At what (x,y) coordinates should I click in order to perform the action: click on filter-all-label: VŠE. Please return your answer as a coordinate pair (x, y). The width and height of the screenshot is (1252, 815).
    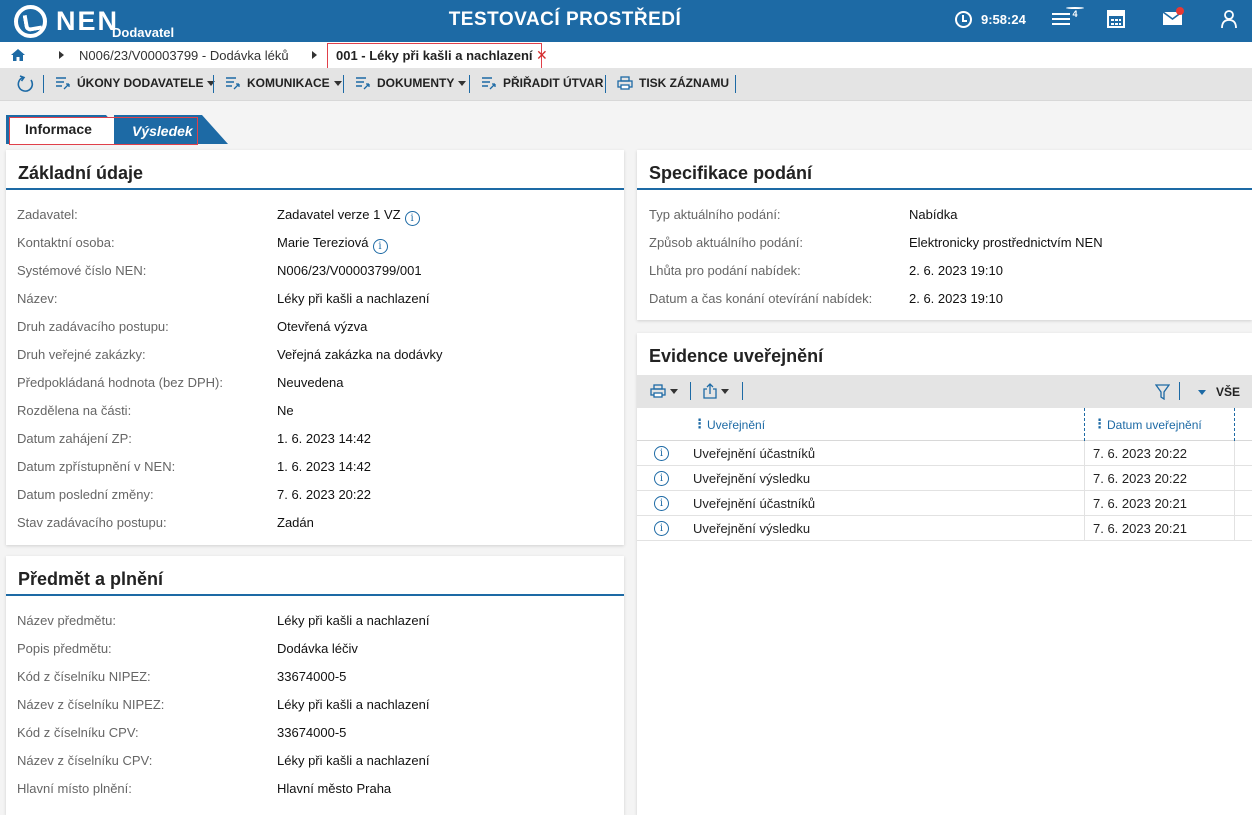
    Looking at the image, I should click on (1228, 392).